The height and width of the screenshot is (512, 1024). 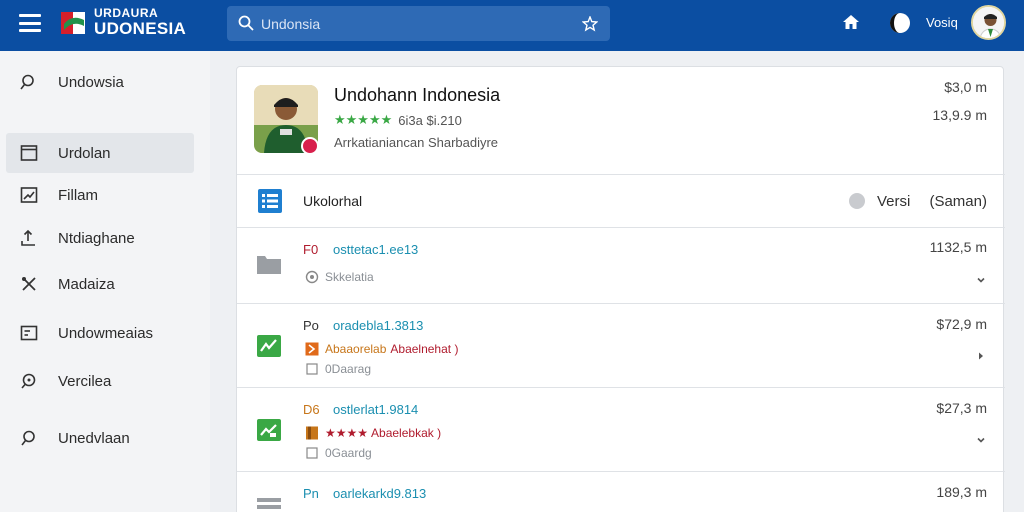 What do you see at coordinates (96, 238) in the screenshot?
I see `sidebar-item-label: Ntdiaghane` at bounding box center [96, 238].